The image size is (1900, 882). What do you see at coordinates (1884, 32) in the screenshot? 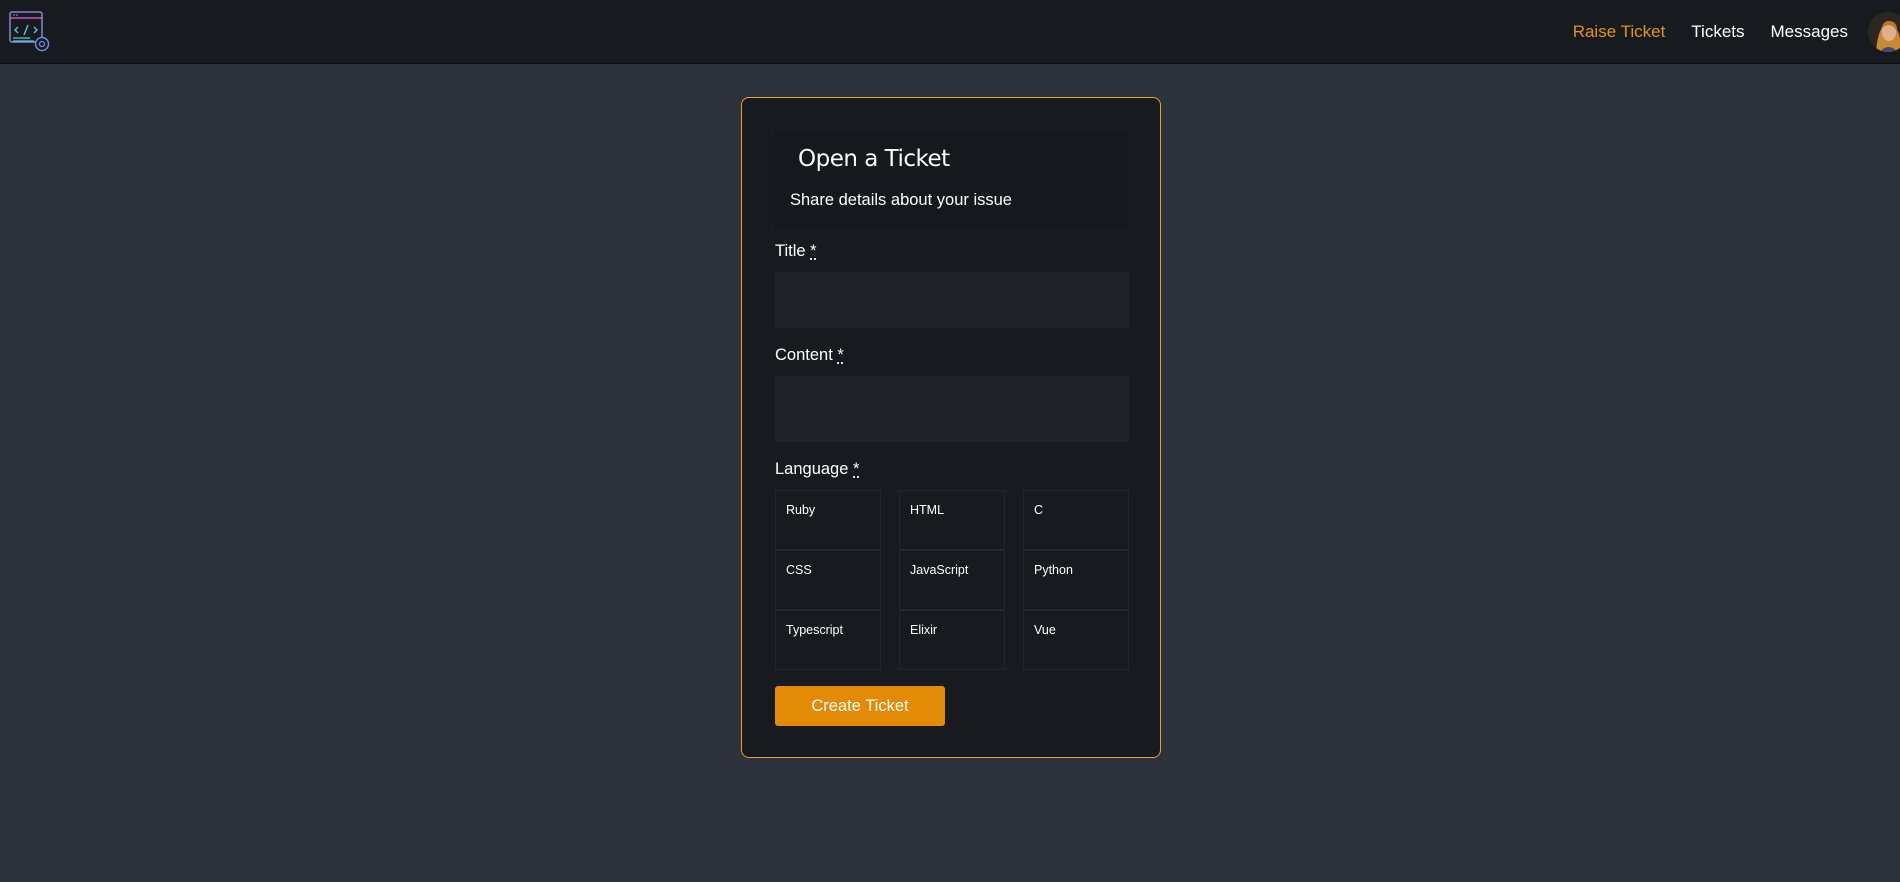
I see `user-avatar` at bounding box center [1884, 32].